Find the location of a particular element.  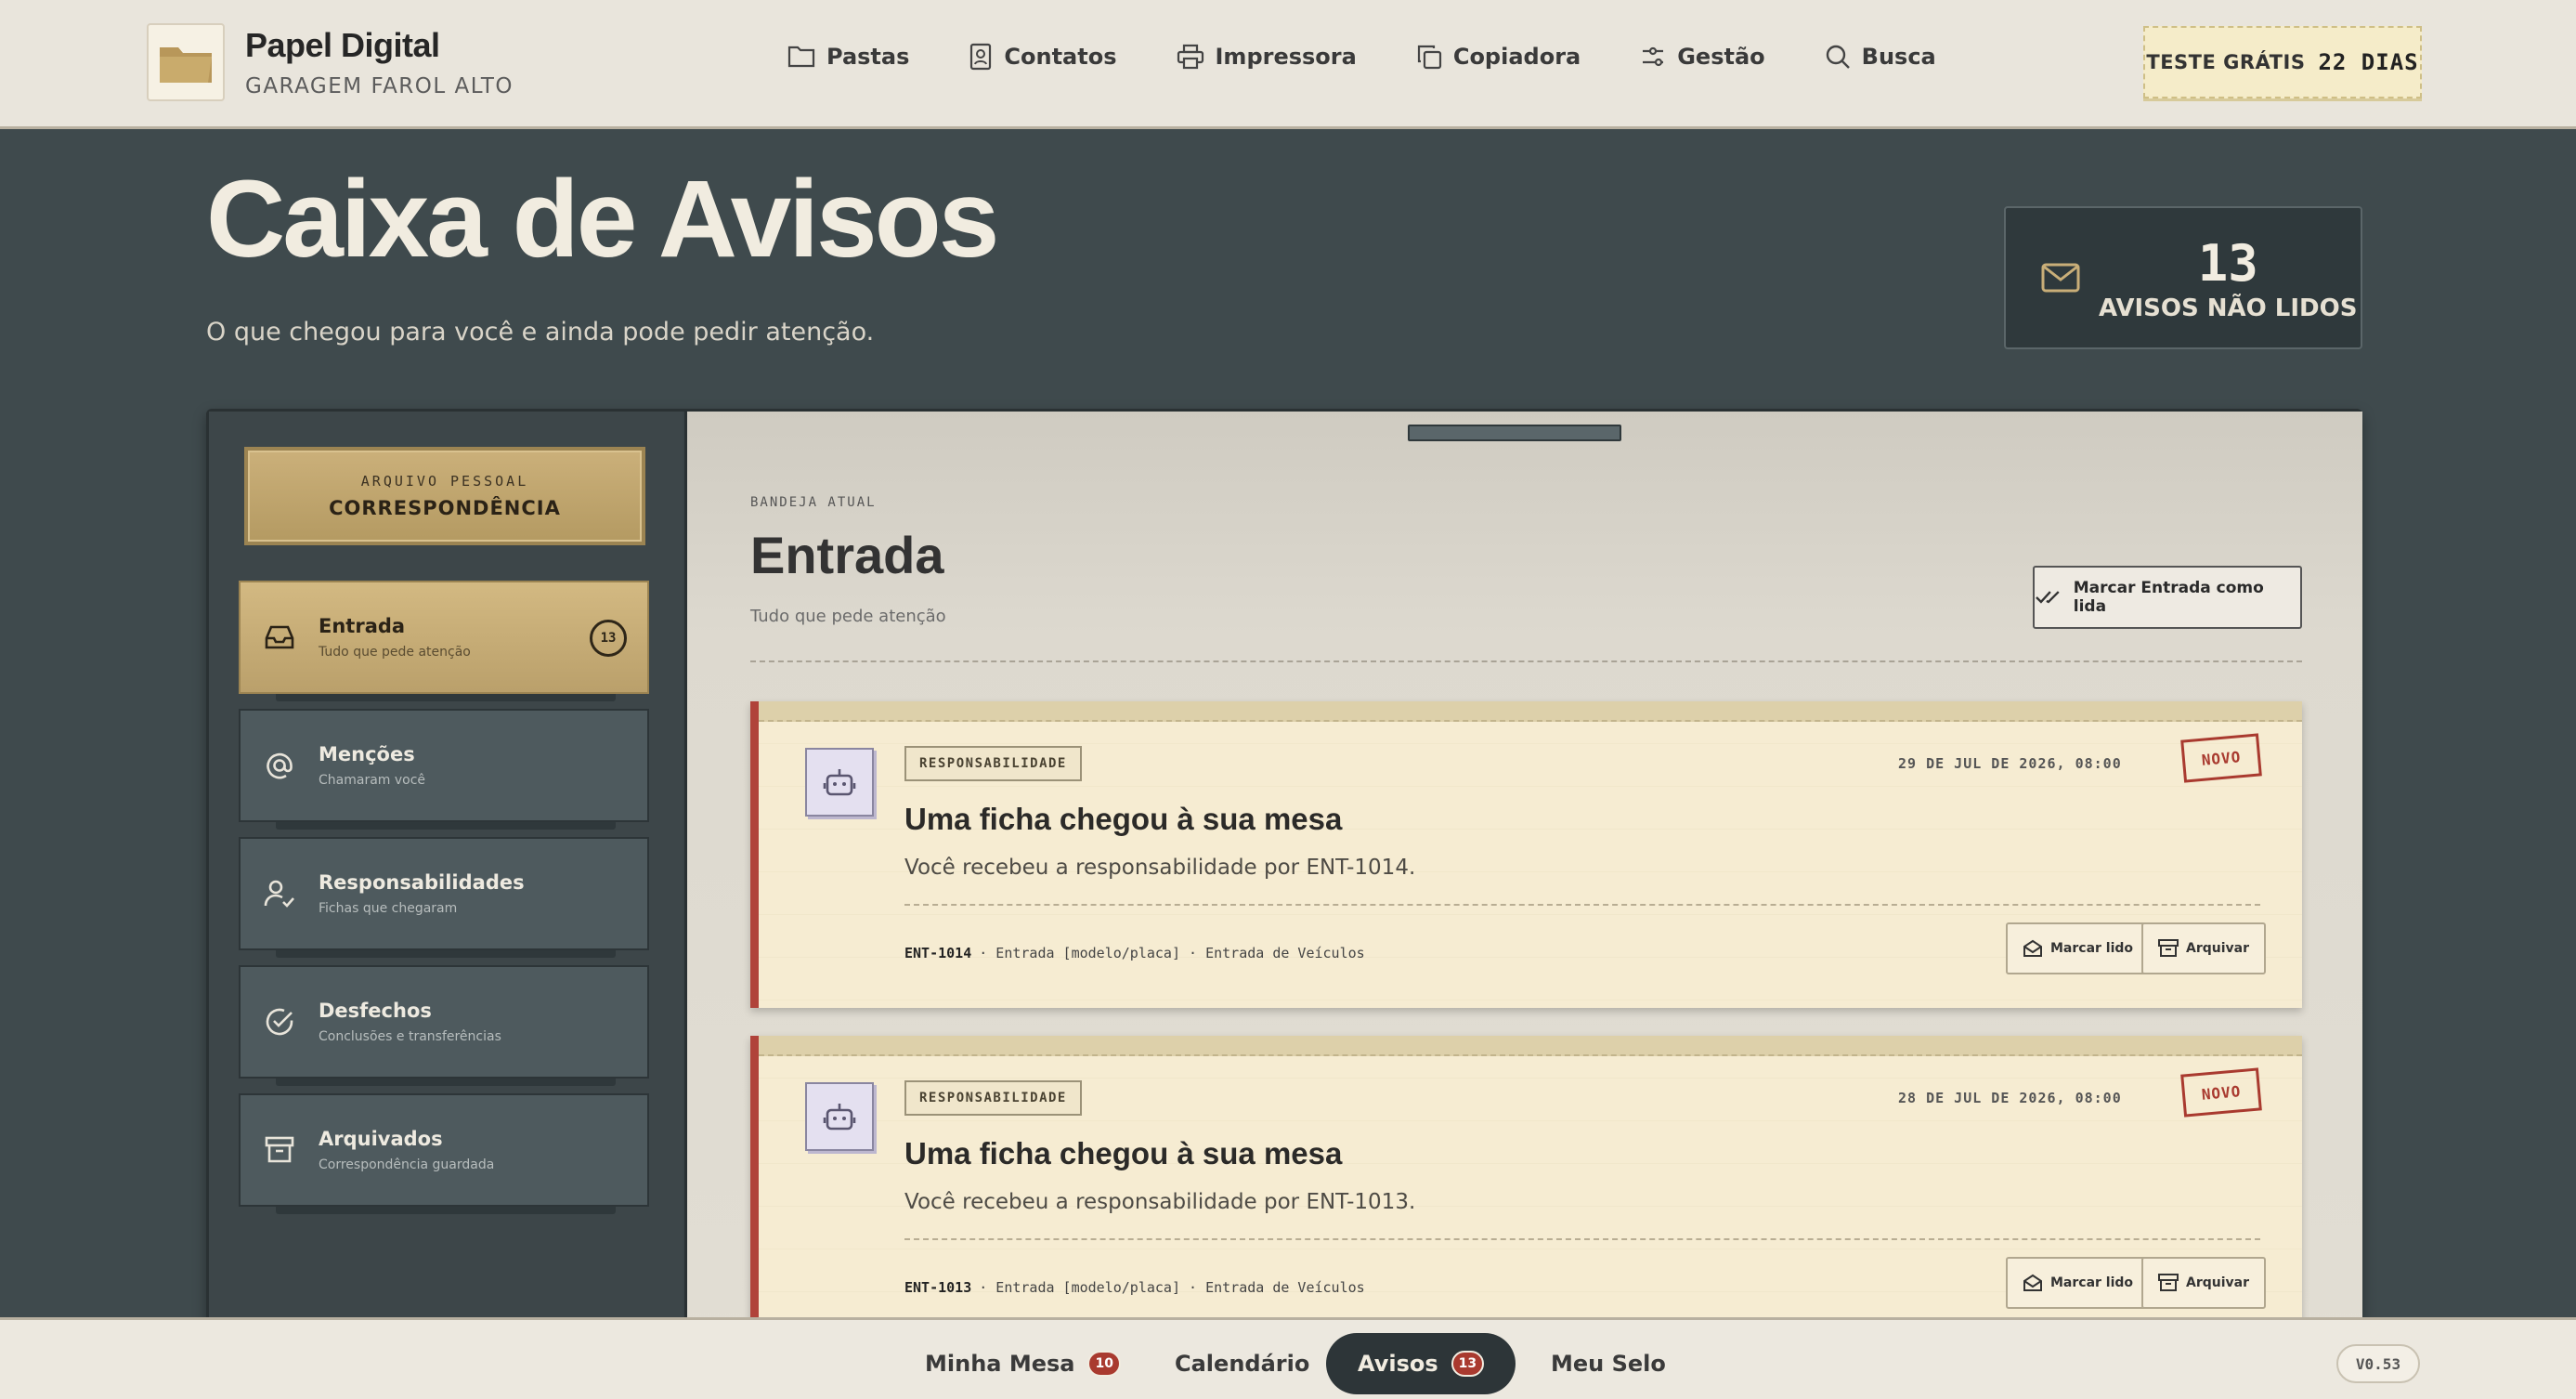

check-circle-icon is located at coordinates (279, 1022).